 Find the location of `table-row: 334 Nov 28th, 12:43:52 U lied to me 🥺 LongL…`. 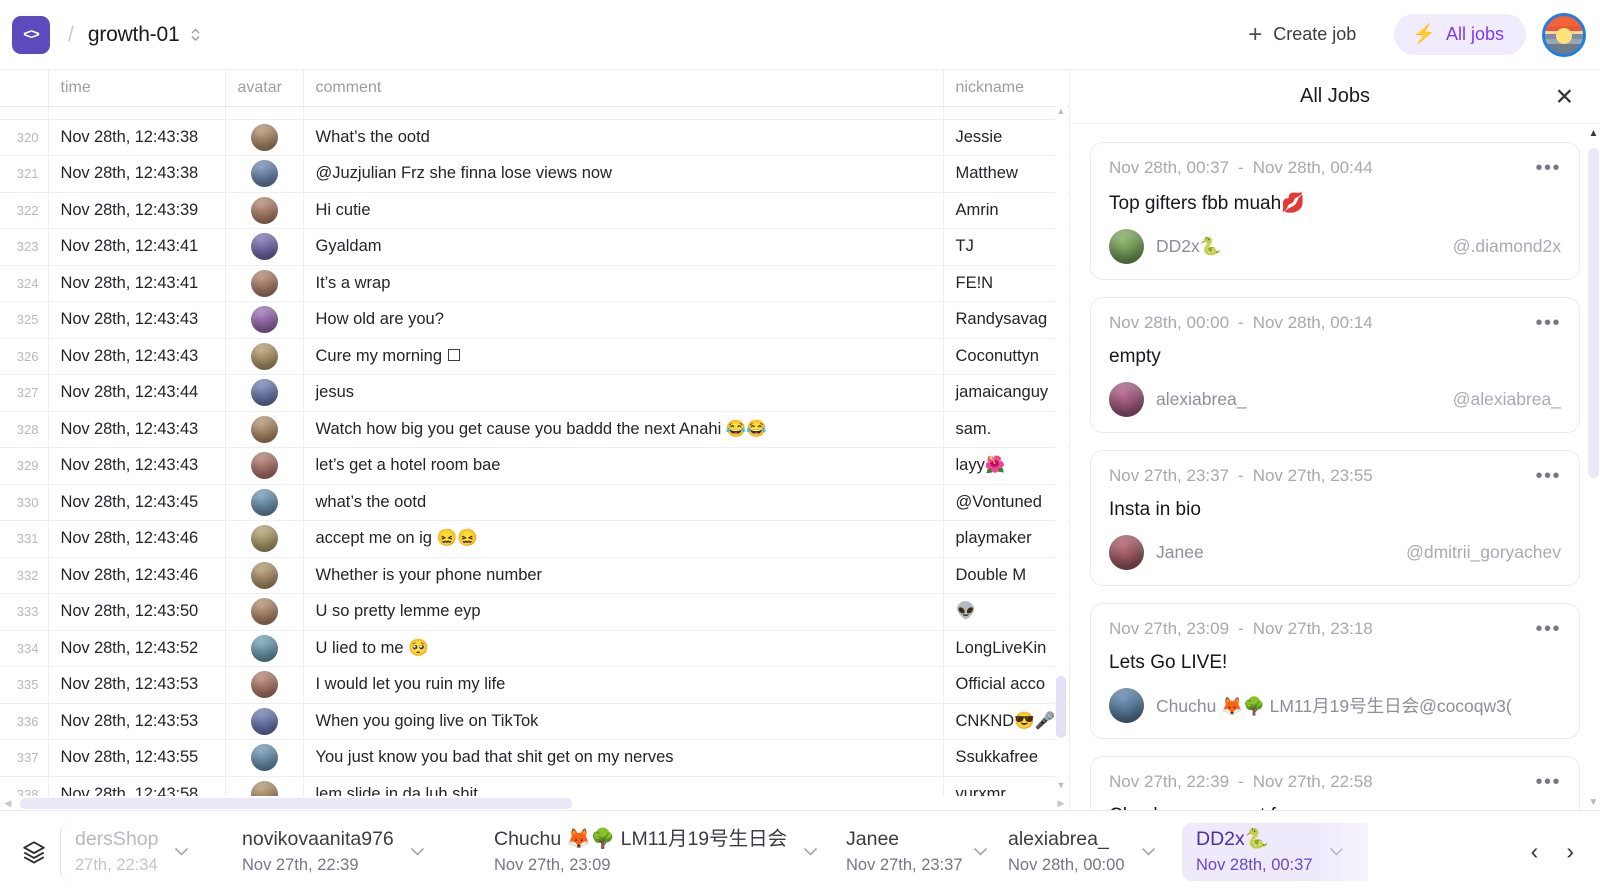

table-row: 334 Nov 28th, 12:43:52 U lied to me 🥺 LongL… is located at coordinates (534, 648).